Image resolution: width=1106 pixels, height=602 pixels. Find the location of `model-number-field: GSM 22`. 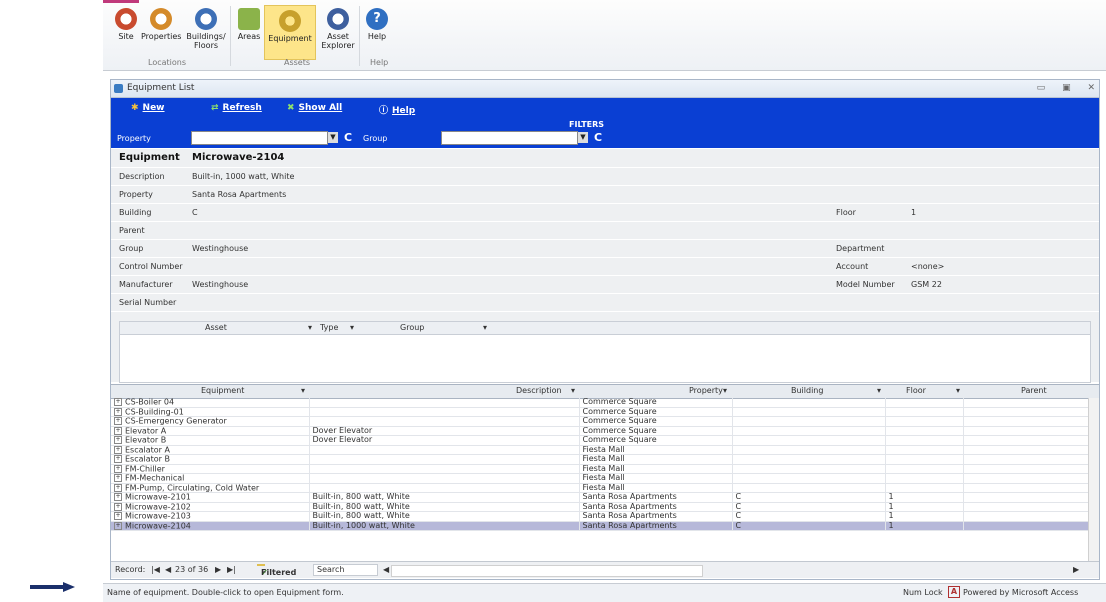

model-number-field: GSM 22 is located at coordinates (926, 284).